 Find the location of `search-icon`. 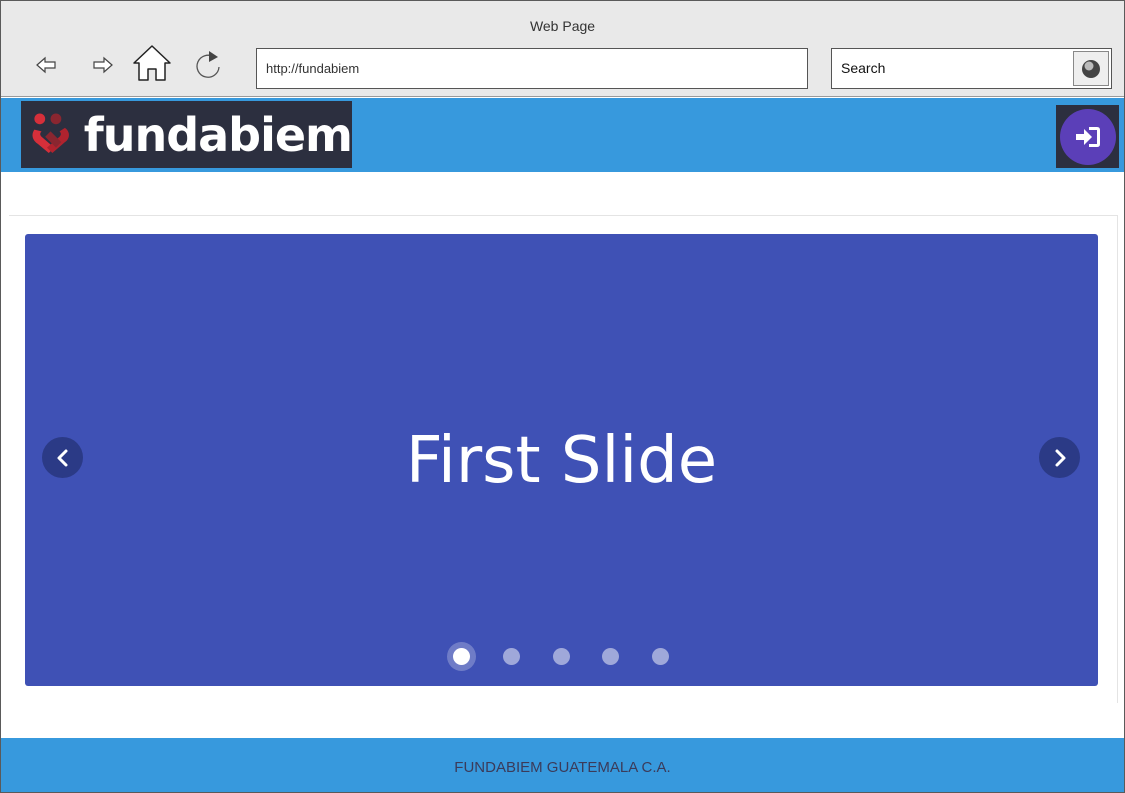

search-icon is located at coordinates (1091, 68).